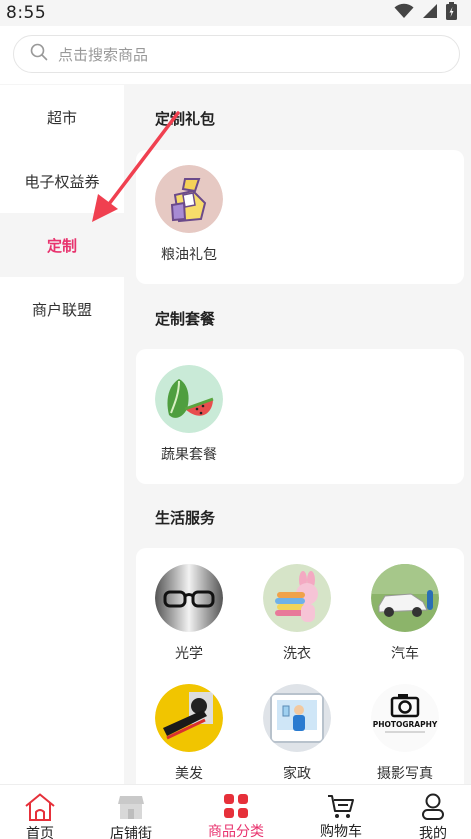 This screenshot has height=839, width=471. I want to click on tab-cart: 购物车, so click(341, 812).